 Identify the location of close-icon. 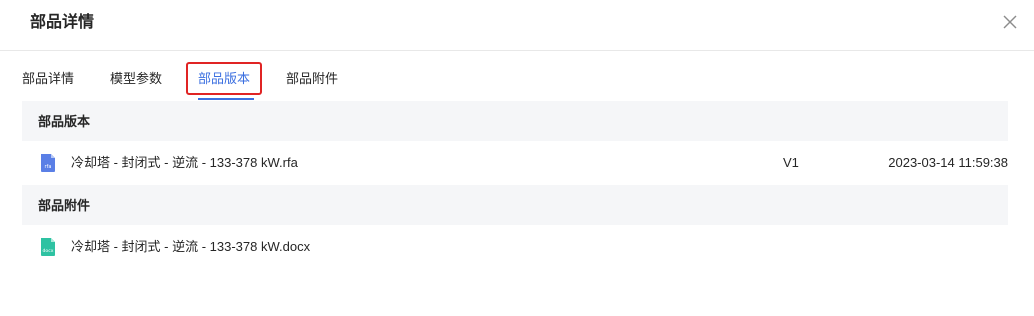
(1010, 22).